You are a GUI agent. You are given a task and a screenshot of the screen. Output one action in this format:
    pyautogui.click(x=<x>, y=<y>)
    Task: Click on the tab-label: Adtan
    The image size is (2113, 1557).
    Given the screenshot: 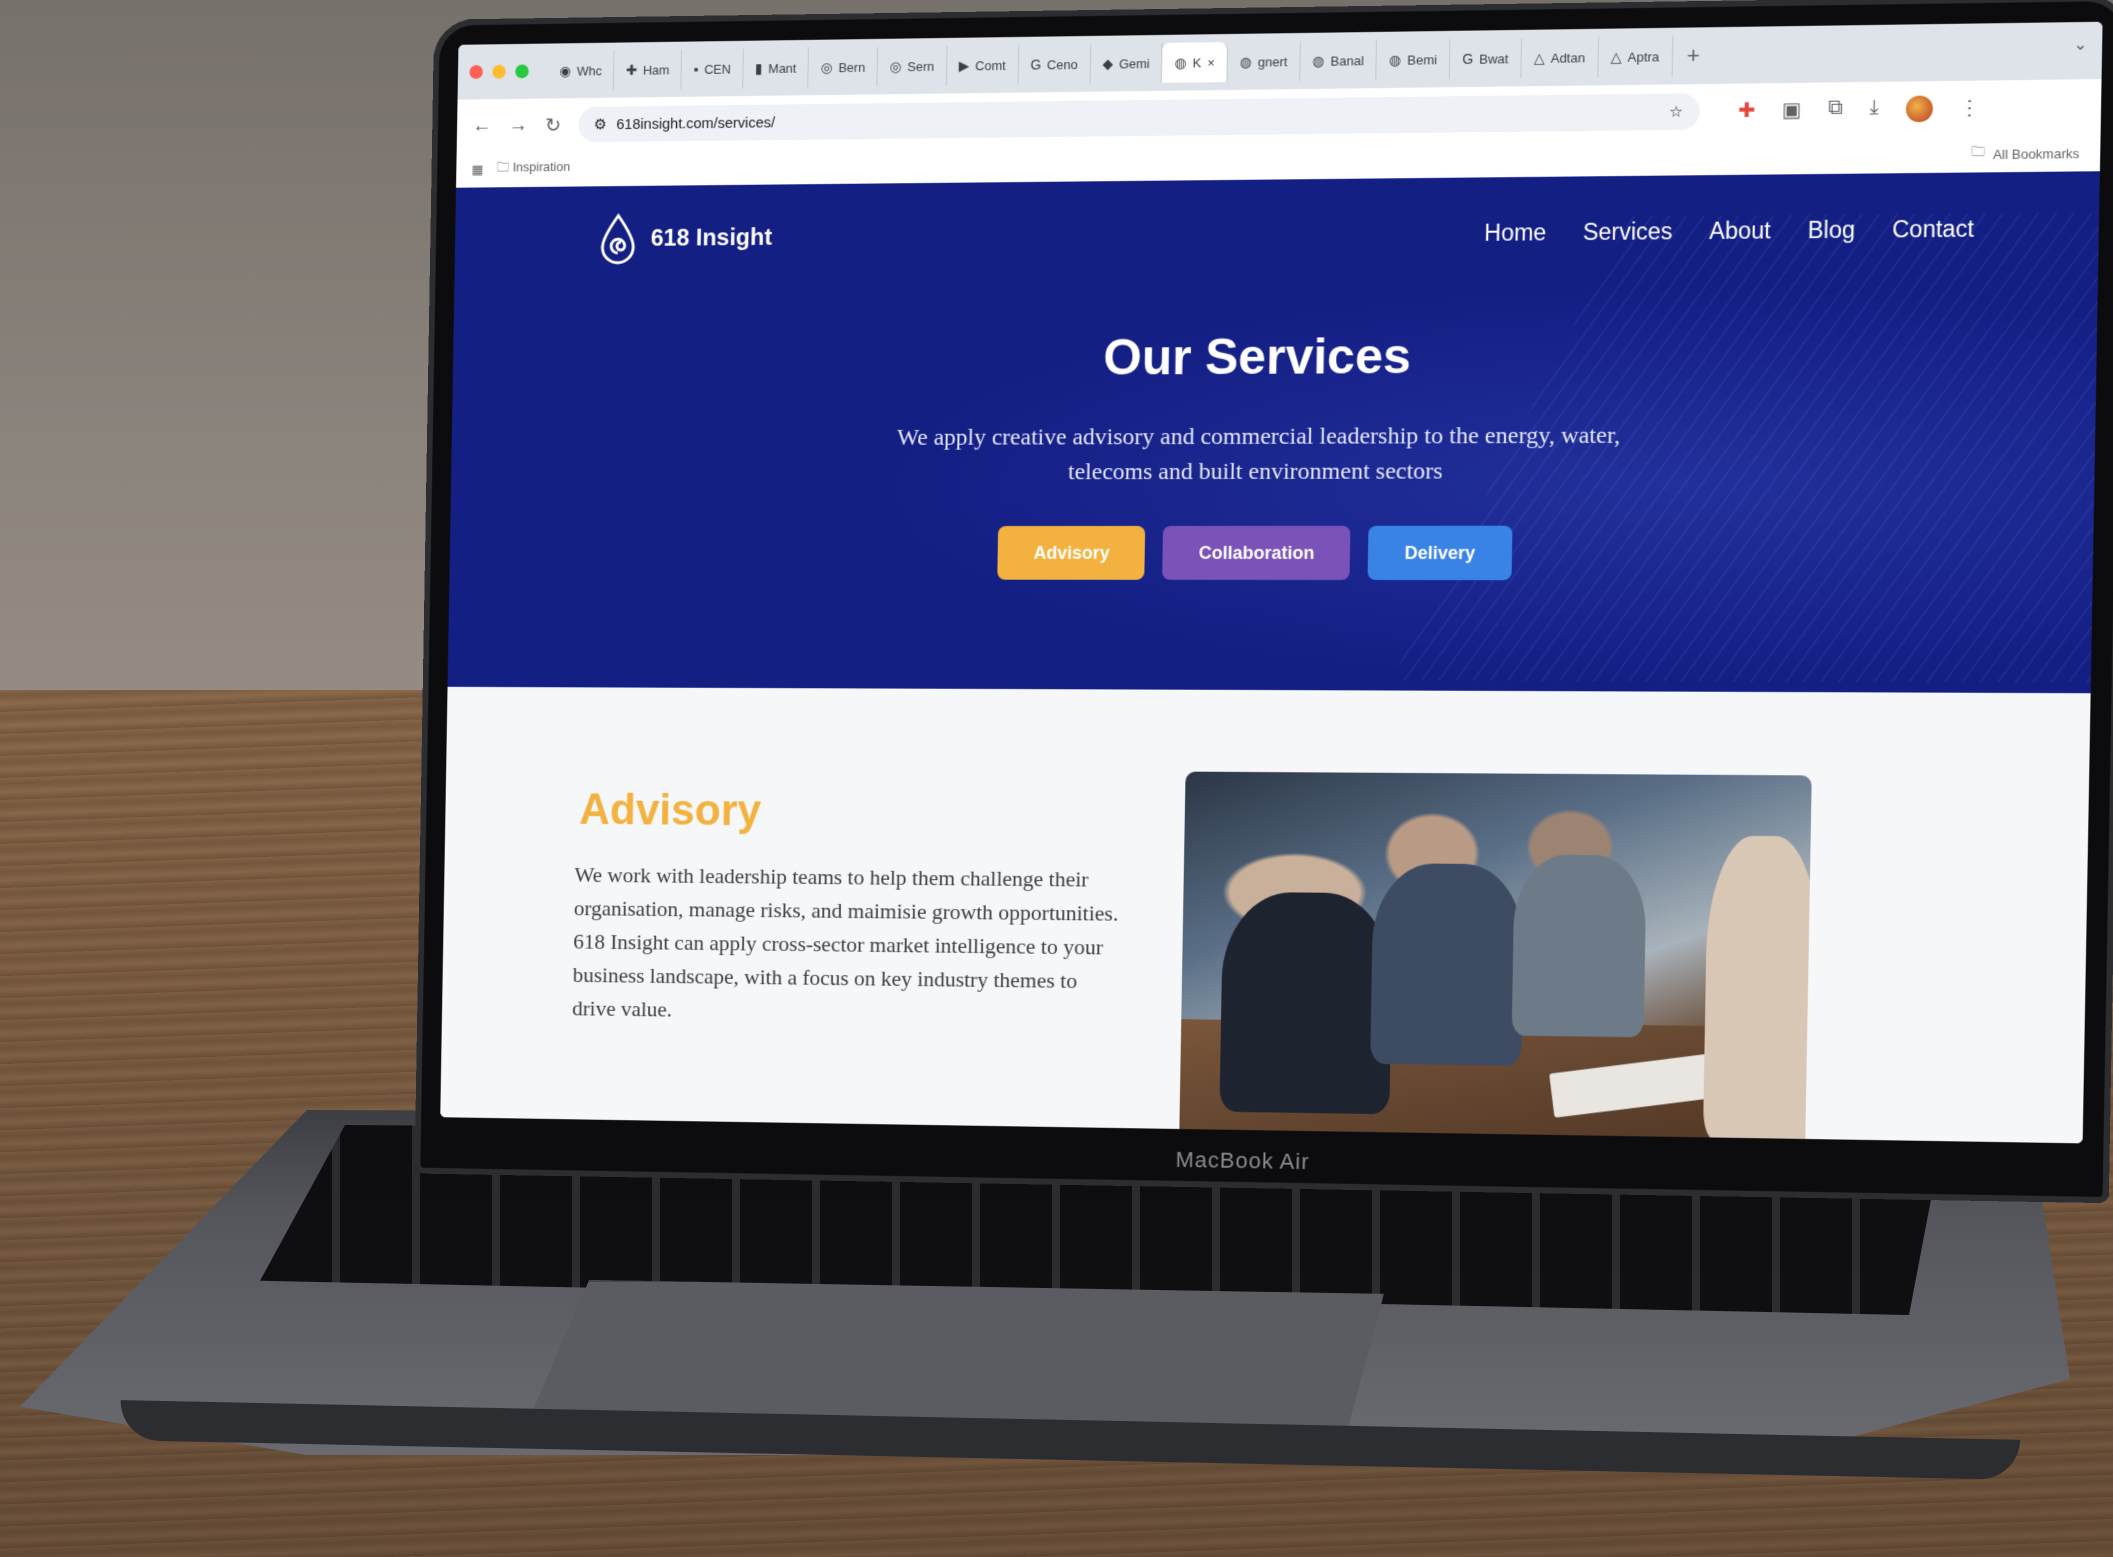 What is the action you would take?
    pyautogui.click(x=1568, y=57)
    